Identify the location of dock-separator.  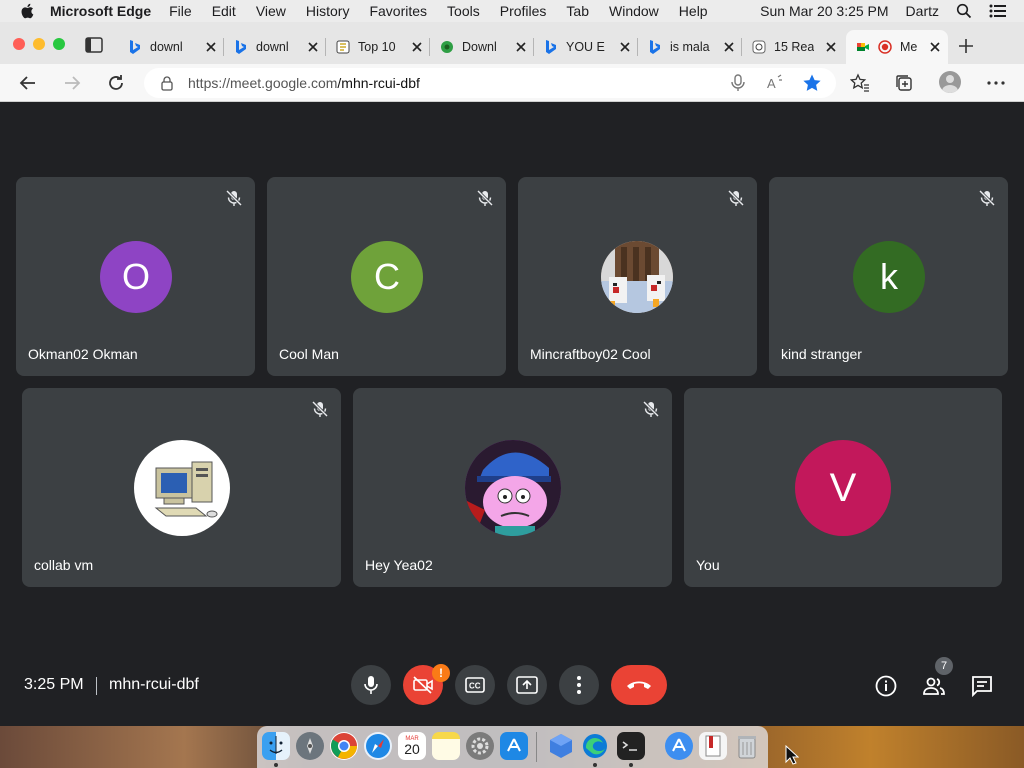
(536, 747).